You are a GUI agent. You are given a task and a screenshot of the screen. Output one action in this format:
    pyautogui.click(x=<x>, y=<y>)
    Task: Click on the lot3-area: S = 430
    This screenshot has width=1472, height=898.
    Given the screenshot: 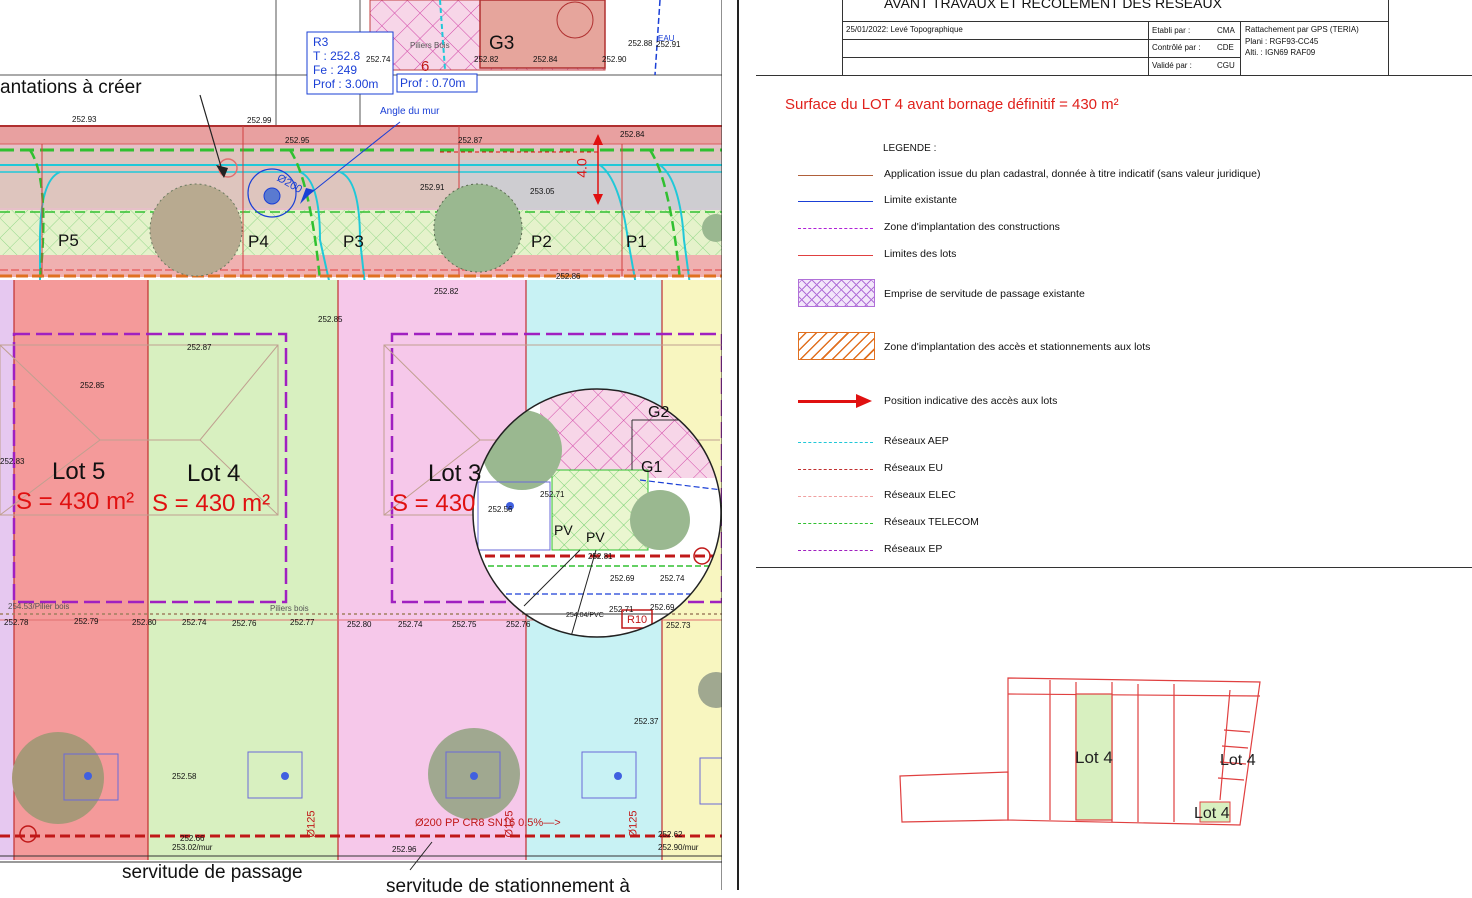 What is the action you would take?
    pyautogui.click(x=434, y=503)
    